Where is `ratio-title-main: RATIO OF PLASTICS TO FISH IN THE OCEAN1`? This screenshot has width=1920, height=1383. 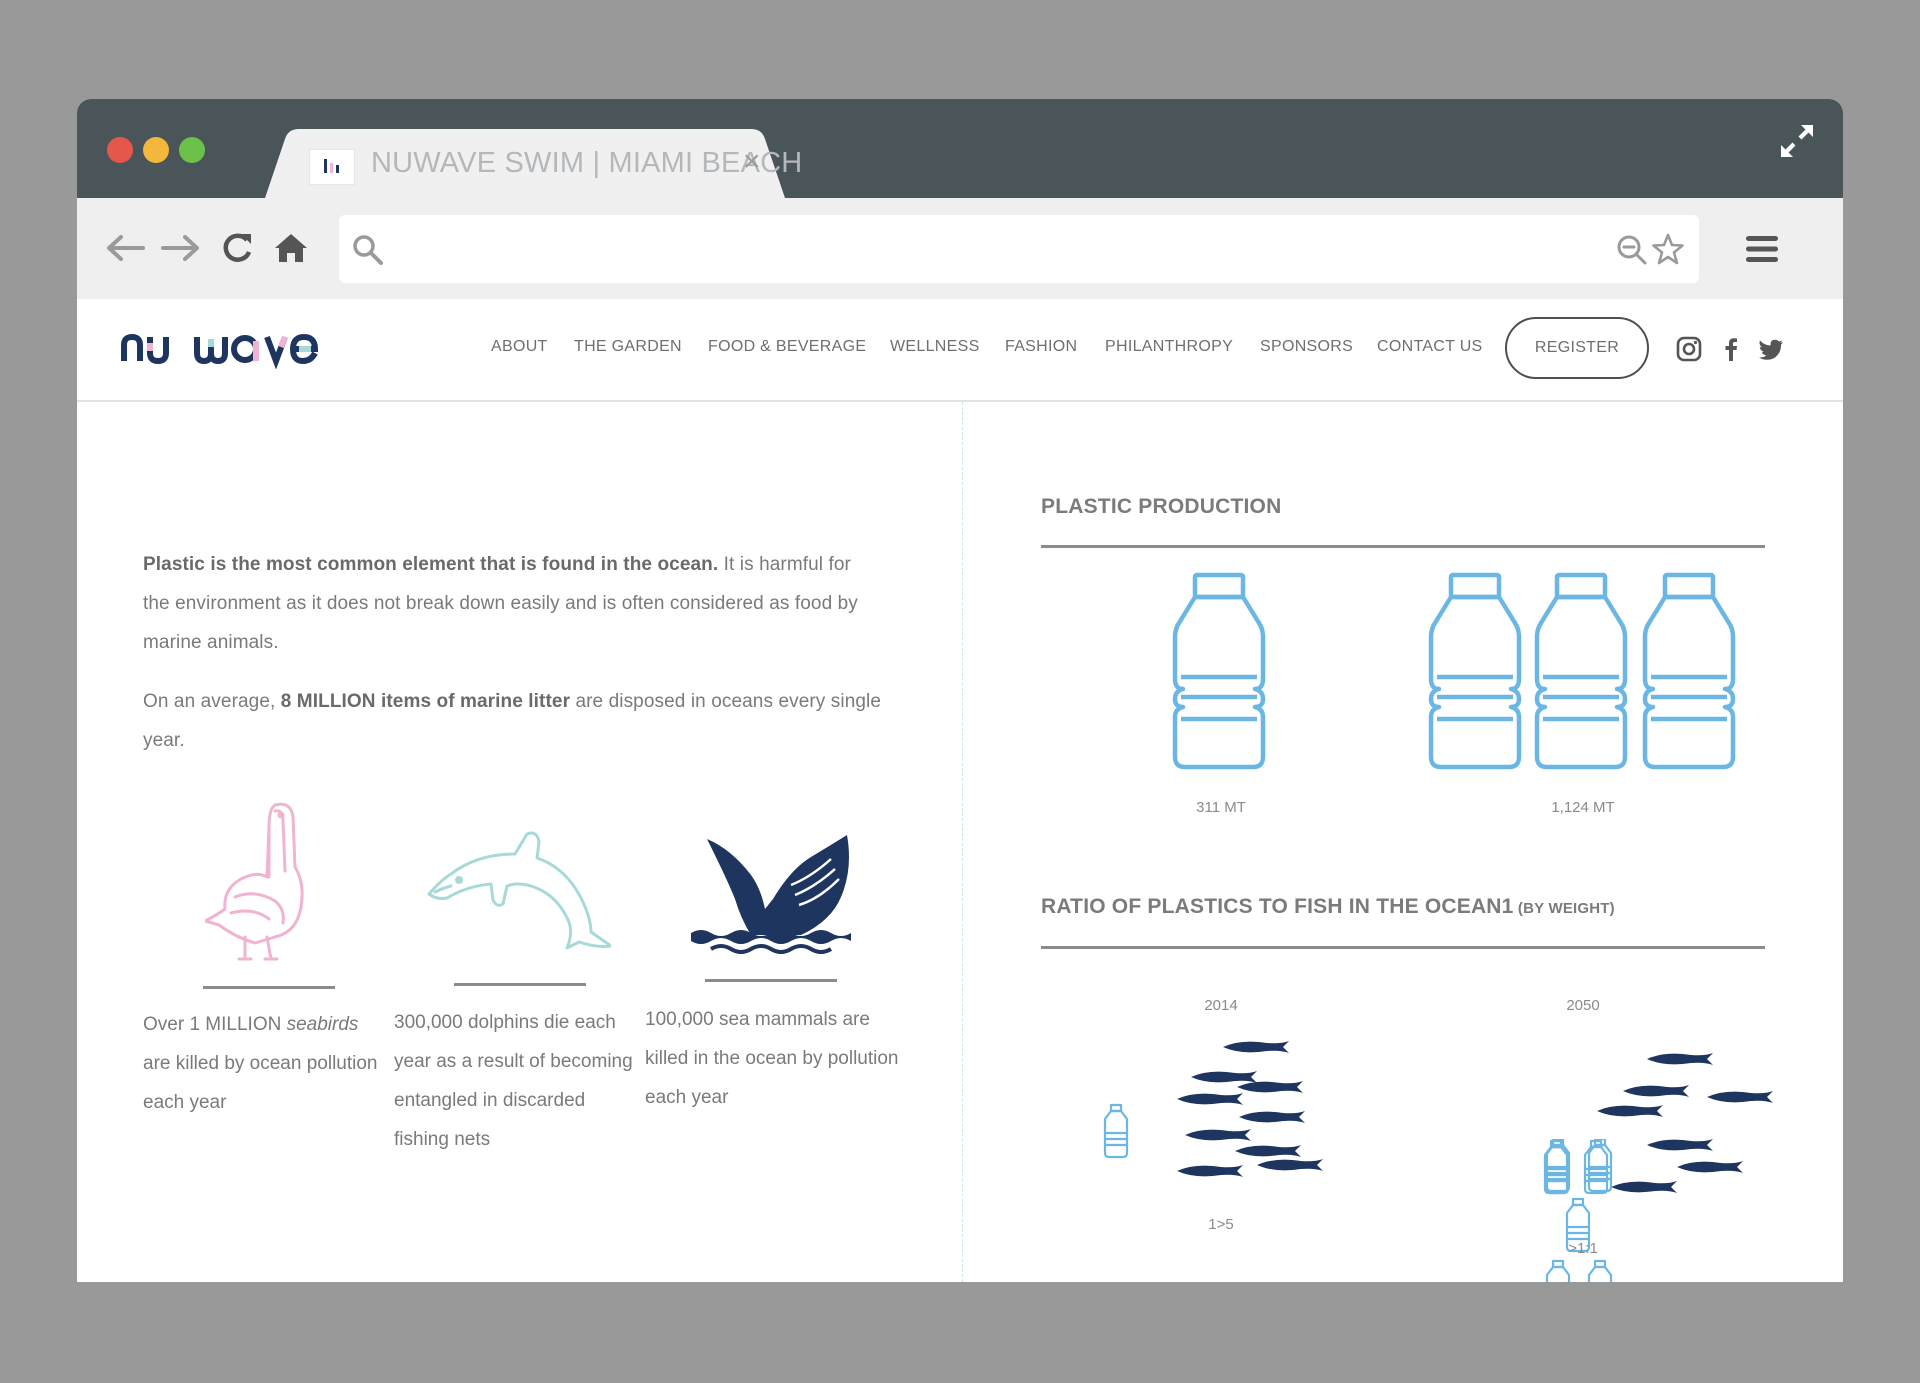 ratio-title-main: RATIO OF PLASTICS TO FISH IN THE OCEAN1 is located at coordinates (1277, 906).